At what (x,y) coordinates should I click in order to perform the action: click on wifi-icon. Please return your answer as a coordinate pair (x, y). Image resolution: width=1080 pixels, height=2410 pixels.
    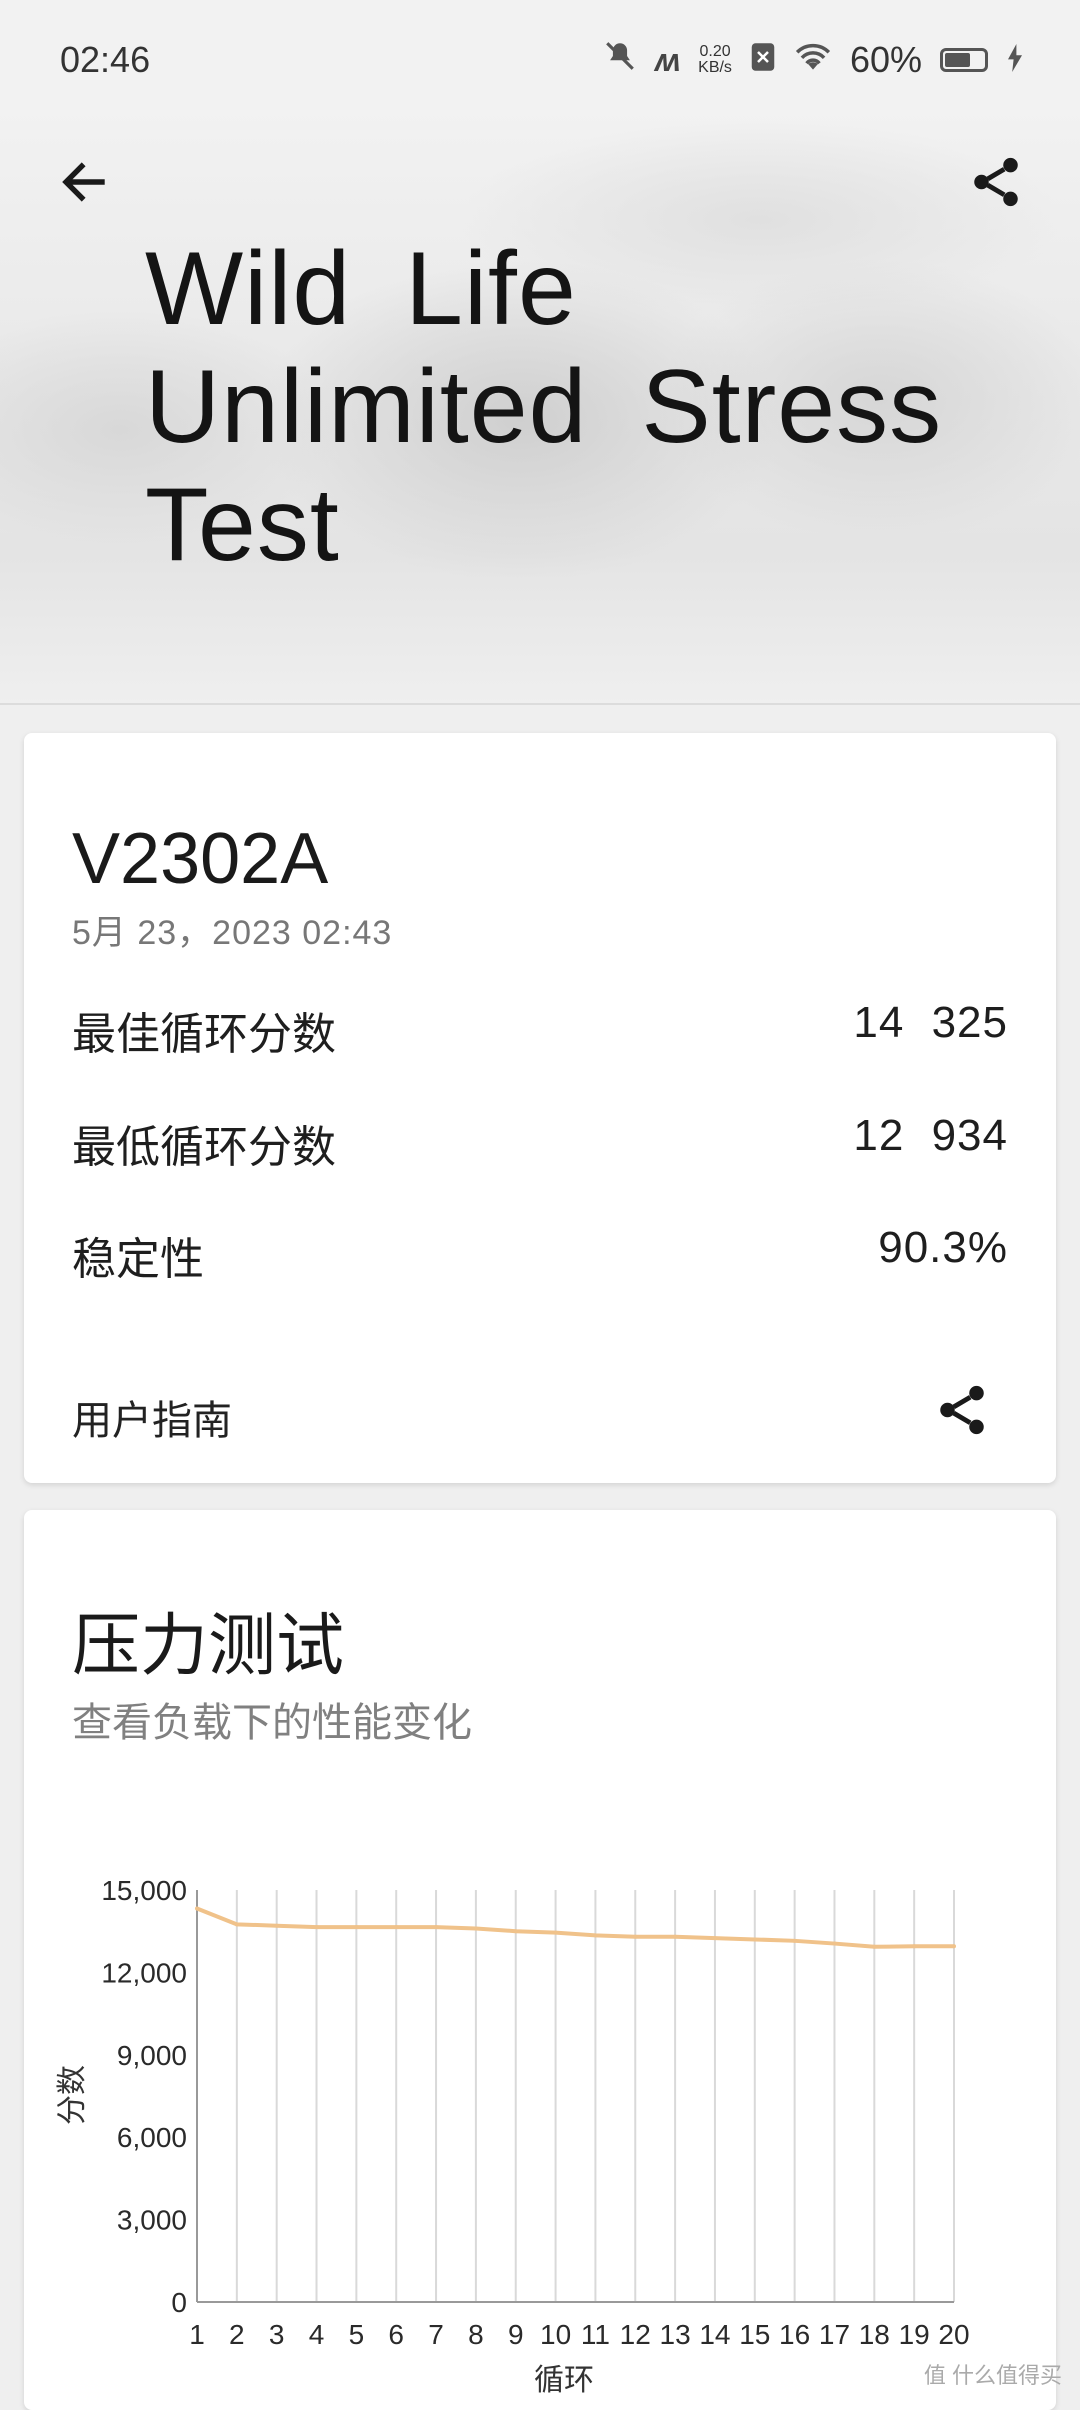
    Looking at the image, I should click on (813, 60).